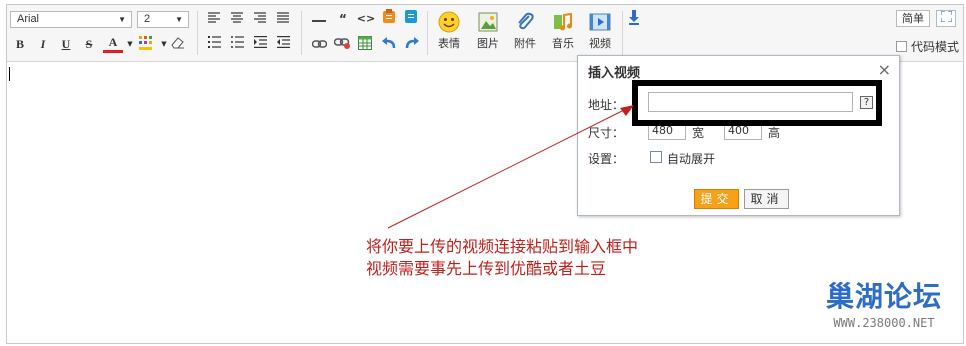  What do you see at coordinates (884, 296) in the screenshot?
I see `watermark-logo: 巢湖论坛` at bounding box center [884, 296].